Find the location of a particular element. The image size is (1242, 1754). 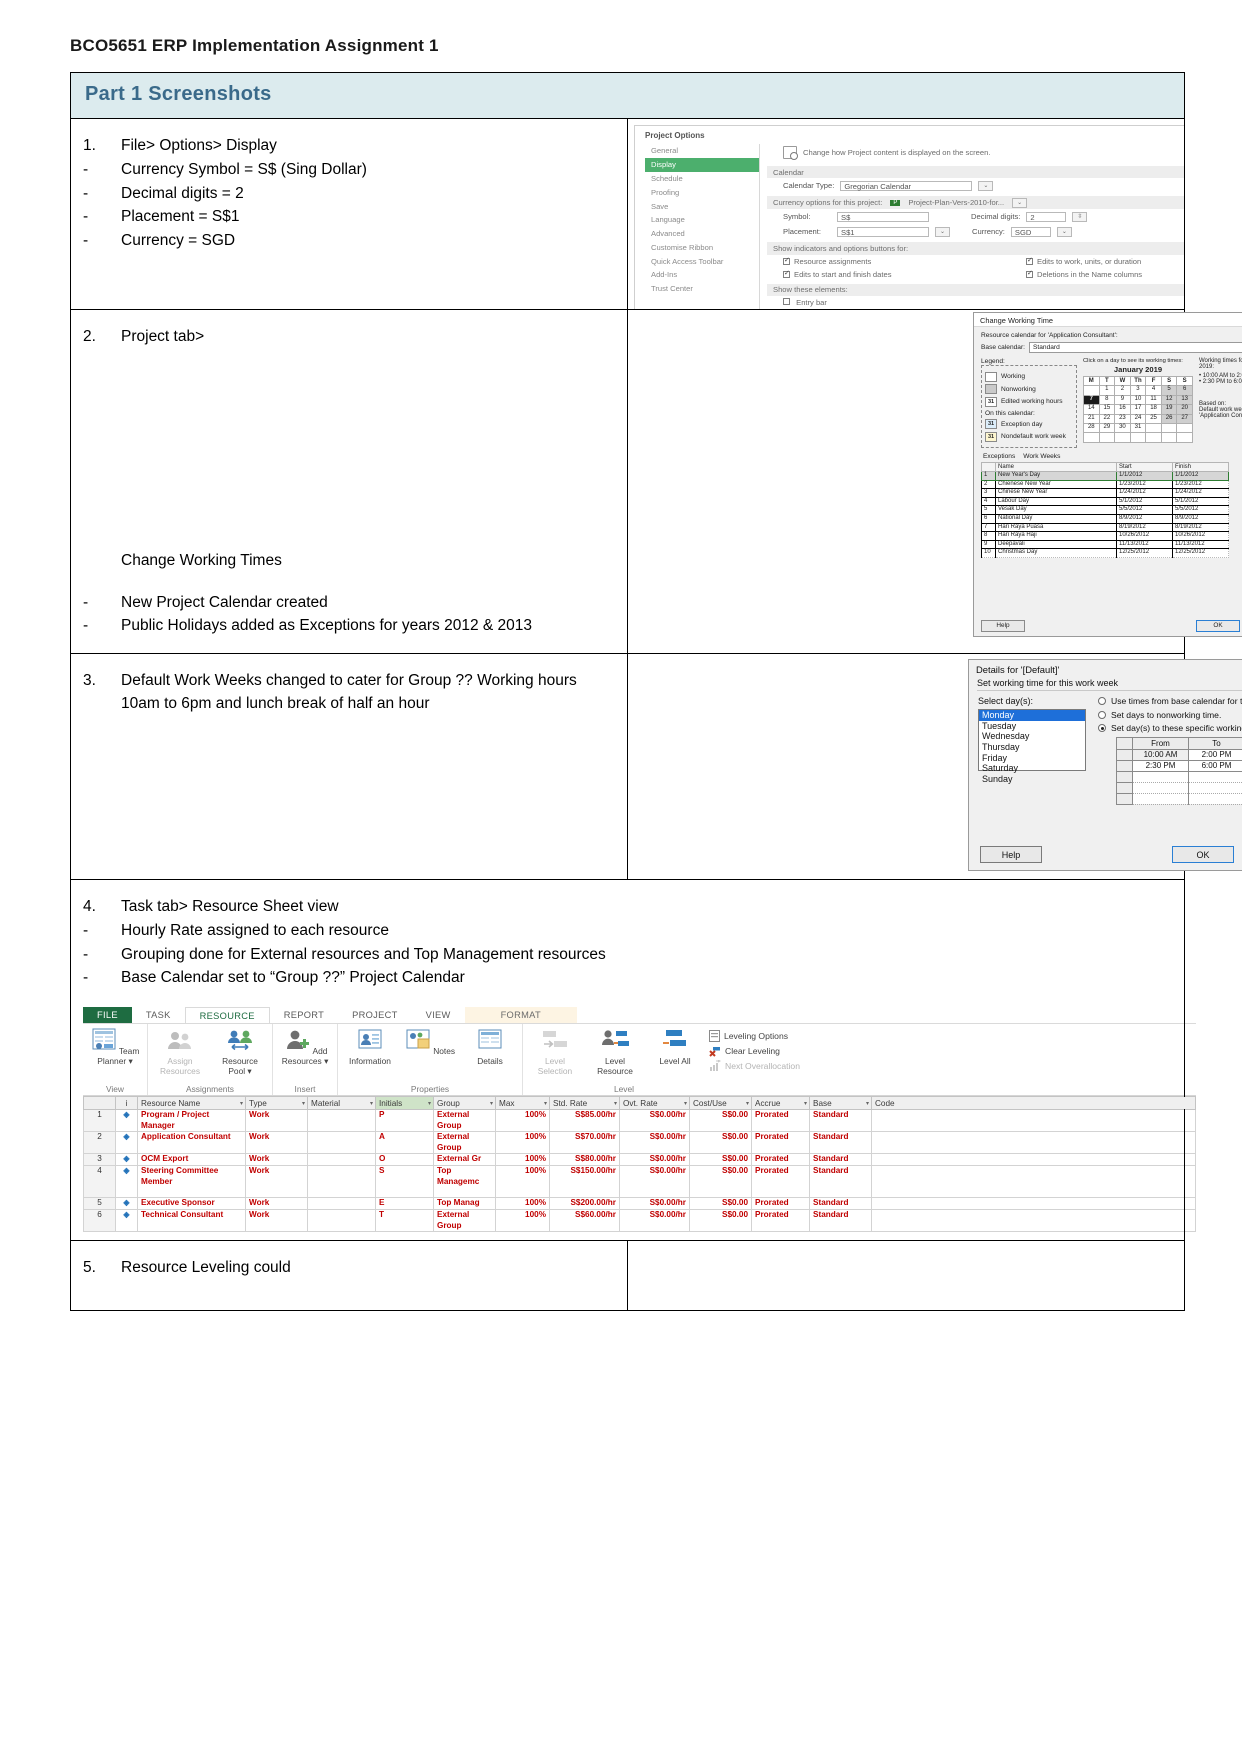

calendar-day: 21 is located at coordinates (1091, 418).